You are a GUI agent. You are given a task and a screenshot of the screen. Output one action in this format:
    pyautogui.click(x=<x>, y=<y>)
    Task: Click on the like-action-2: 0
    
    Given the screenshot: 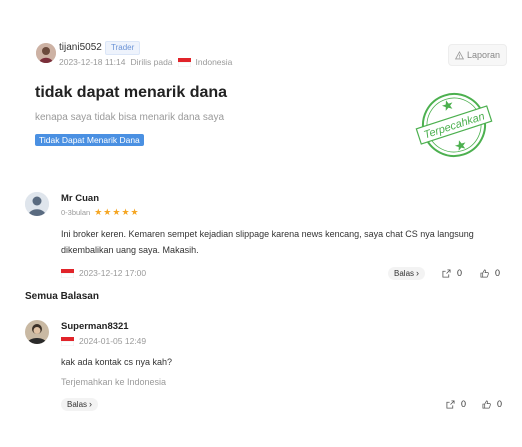 What is the action you would take?
    pyautogui.click(x=492, y=404)
    